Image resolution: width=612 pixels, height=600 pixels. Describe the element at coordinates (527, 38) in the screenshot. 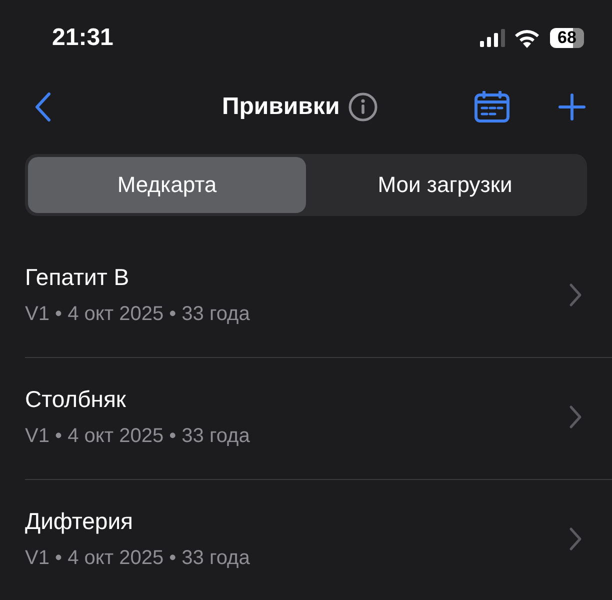

I see `wifi-icon` at that location.